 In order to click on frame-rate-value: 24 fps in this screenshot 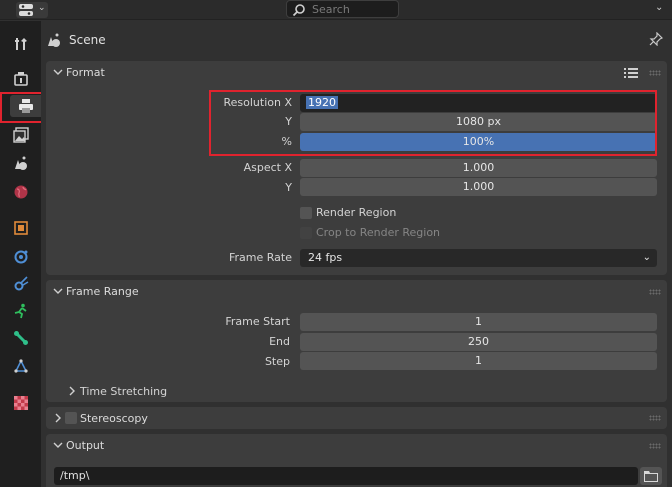, I will do `click(325, 257)`.